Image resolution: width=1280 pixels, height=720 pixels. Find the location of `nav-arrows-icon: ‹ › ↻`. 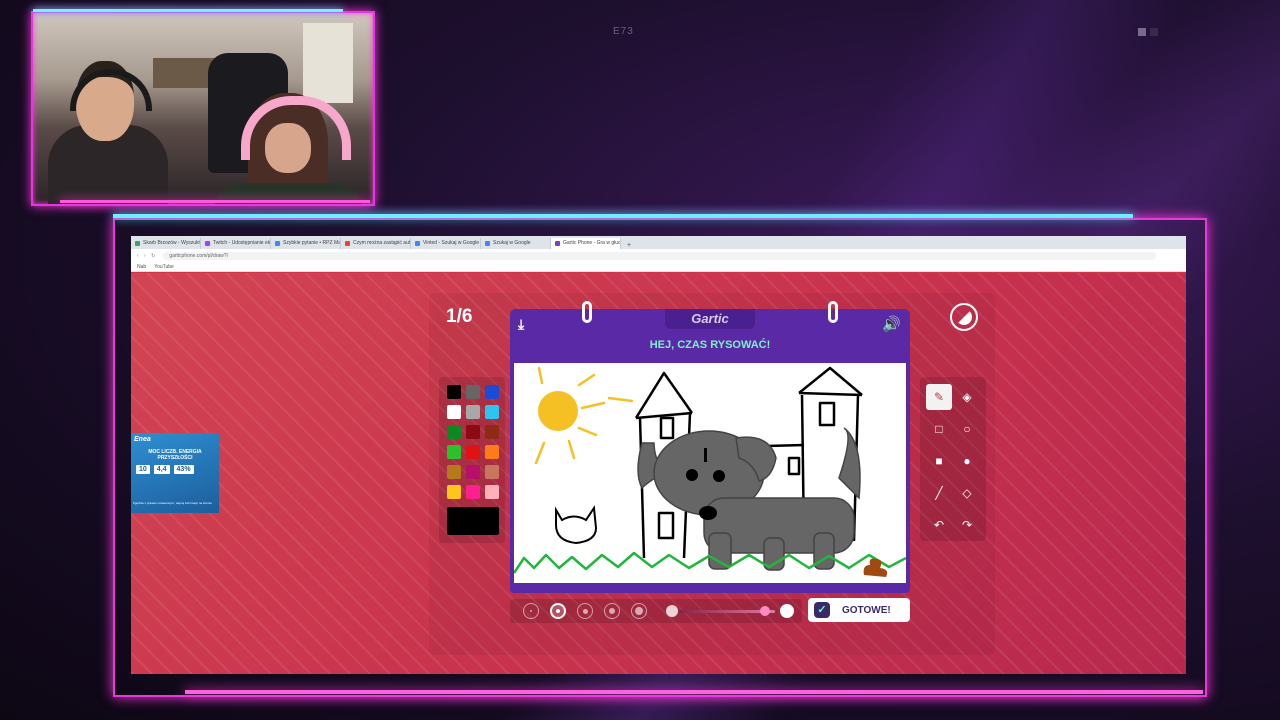

nav-arrows-icon: ‹ › ↻ is located at coordinates (147, 256).